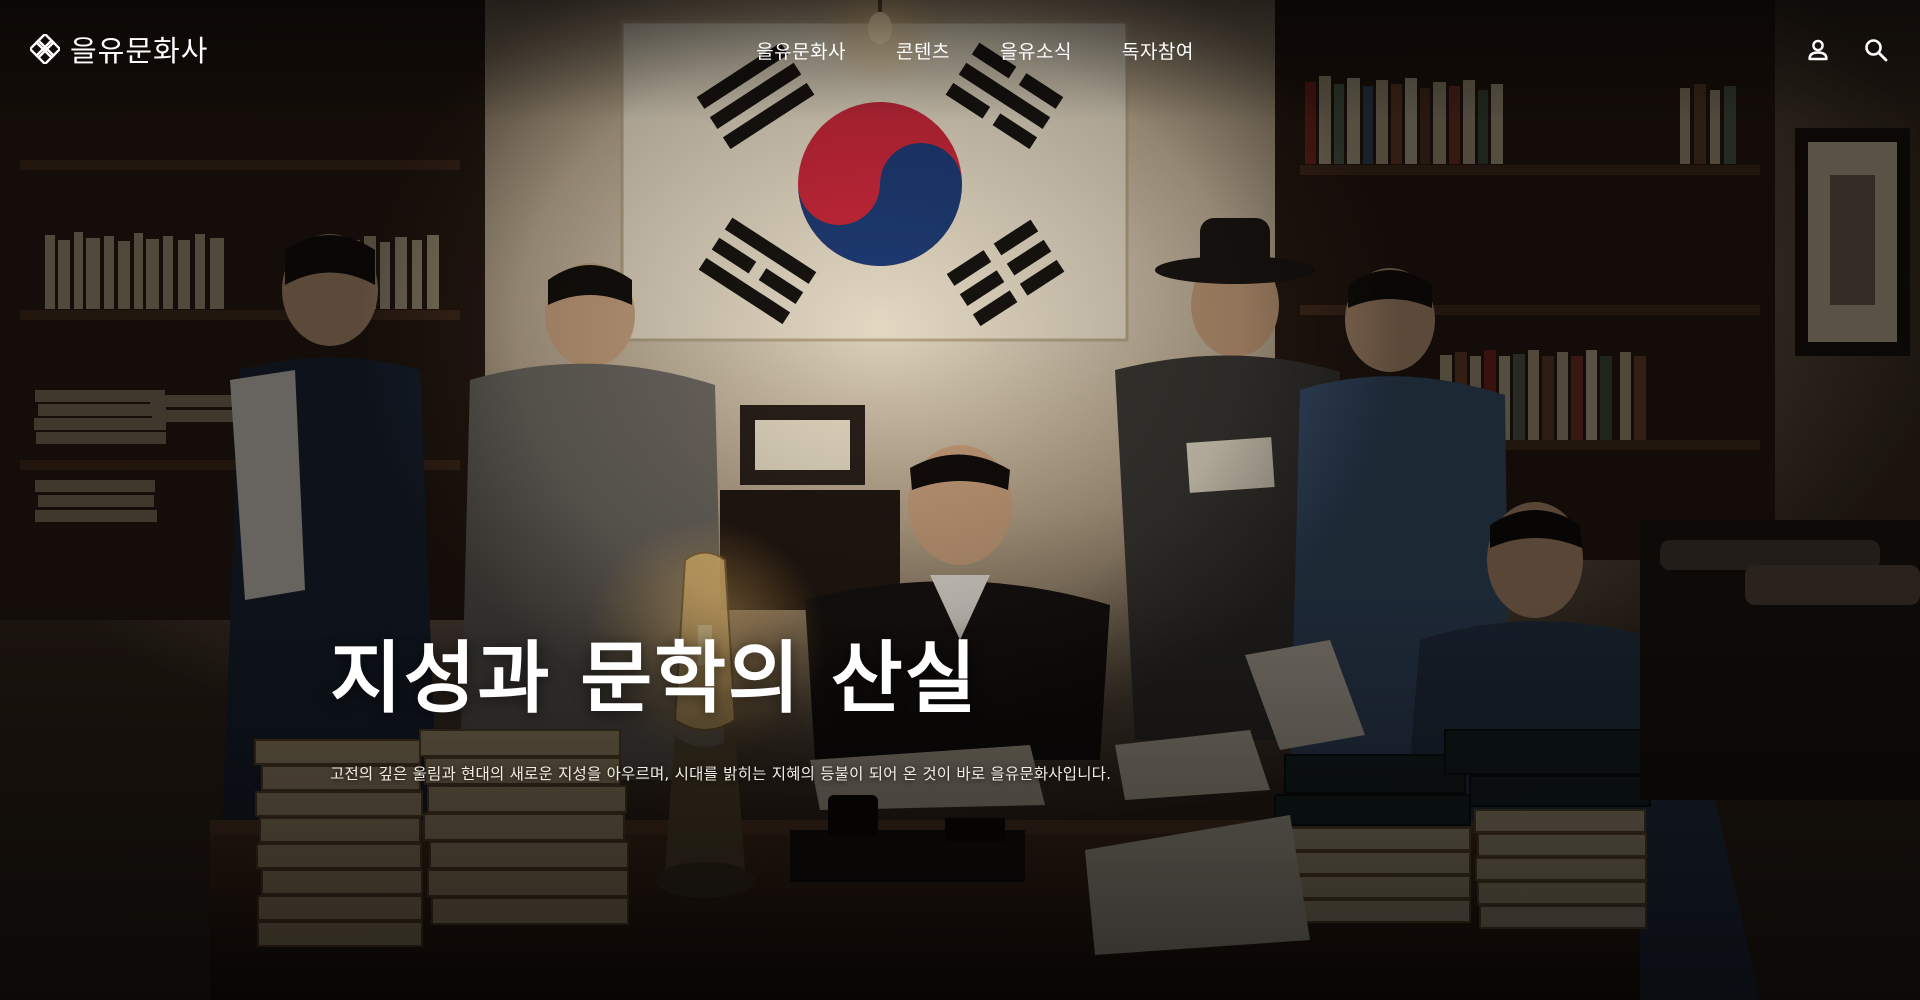  Describe the element at coordinates (923, 50) in the screenshot. I see `nav-item-contents: 콘텐츠` at that location.